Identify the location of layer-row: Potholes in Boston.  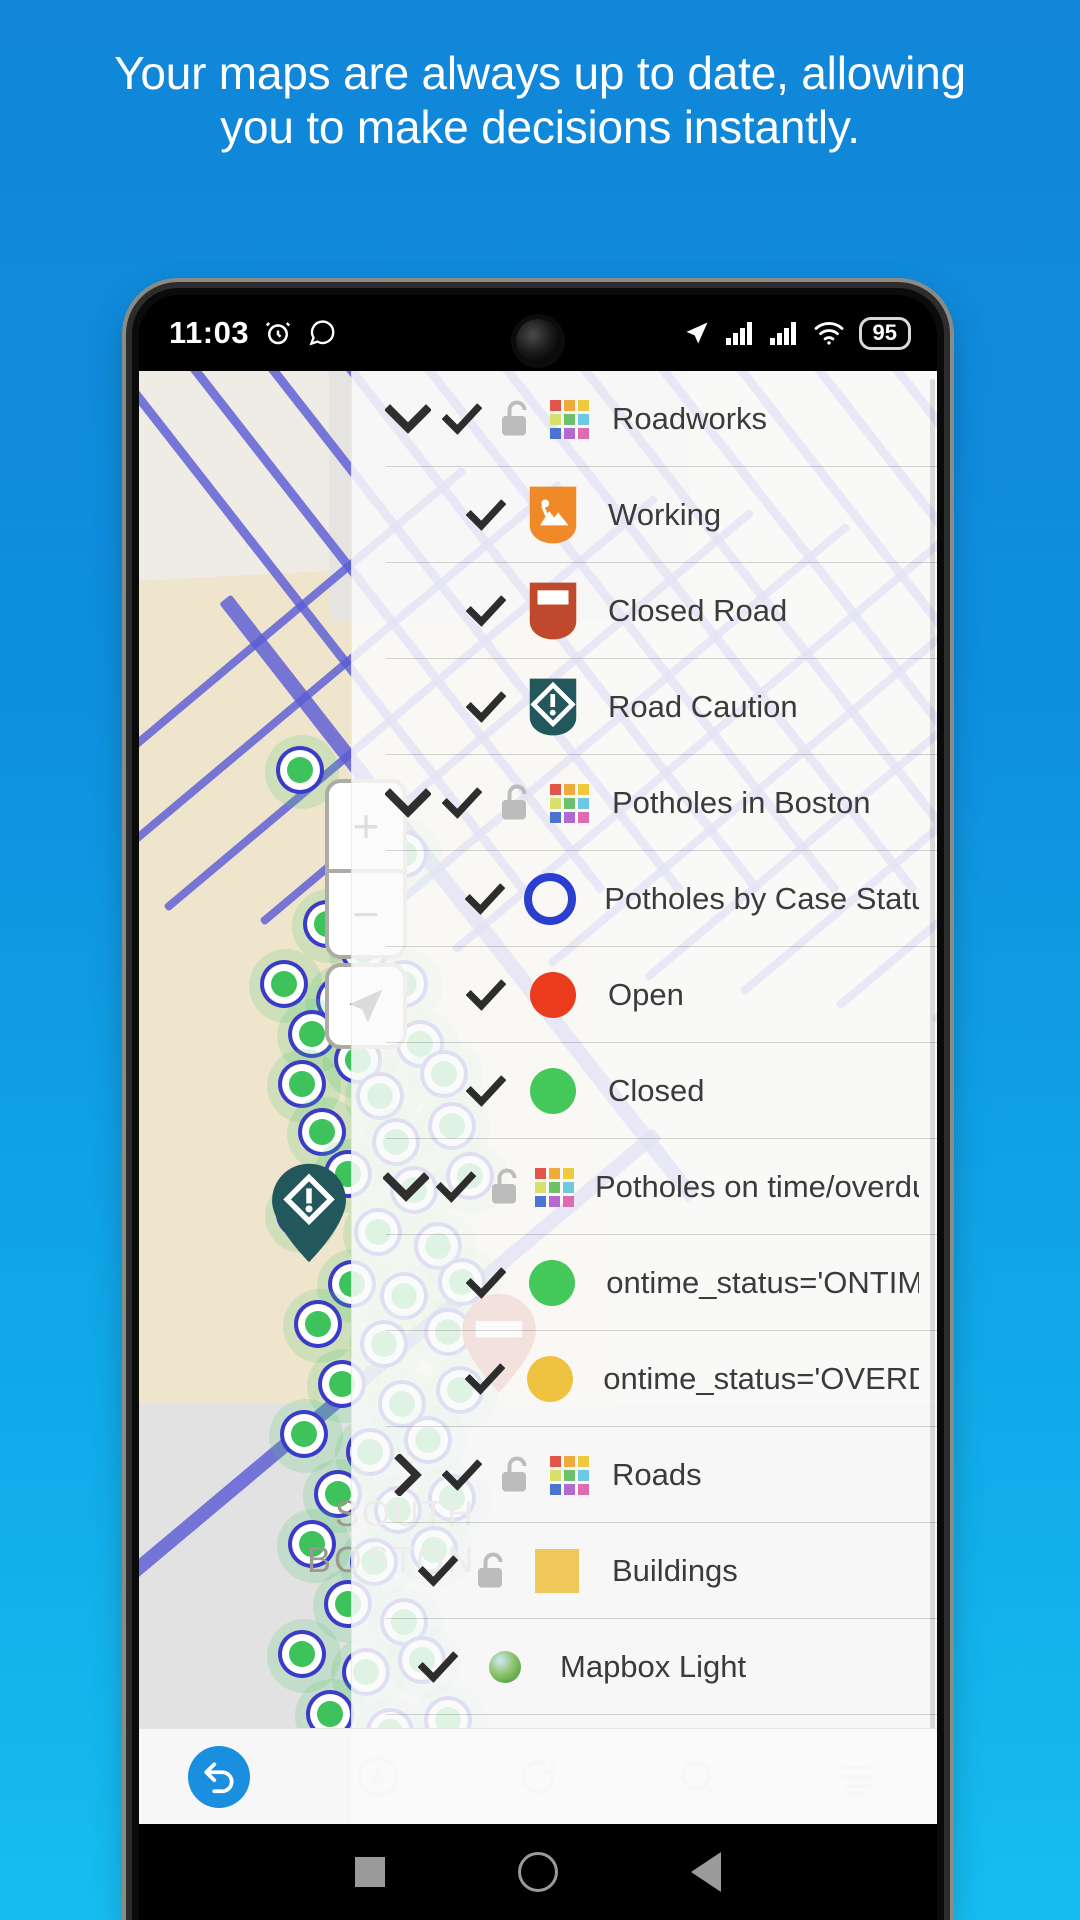
(644, 803).